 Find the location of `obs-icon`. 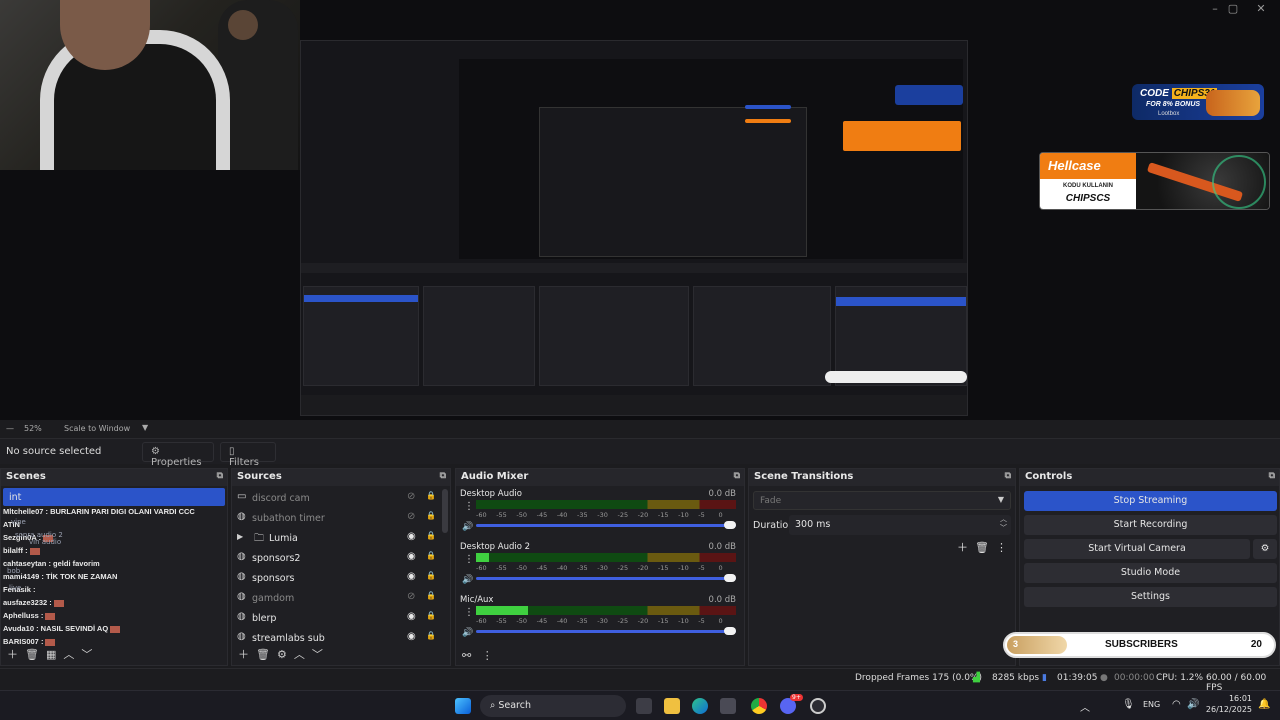

obs-icon is located at coordinates (818, 706).